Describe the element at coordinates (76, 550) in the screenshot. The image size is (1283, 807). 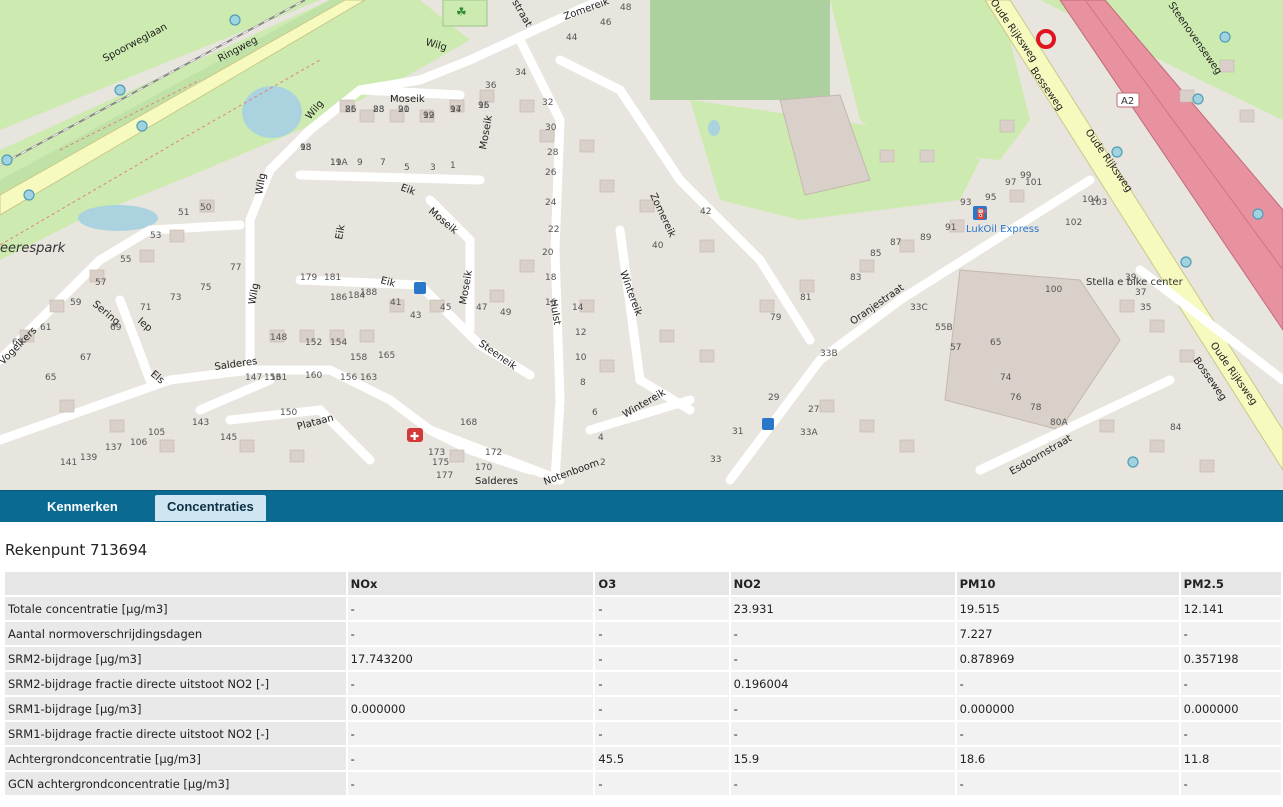
I see `panel-title: Rekenpunt 713694` at that location.